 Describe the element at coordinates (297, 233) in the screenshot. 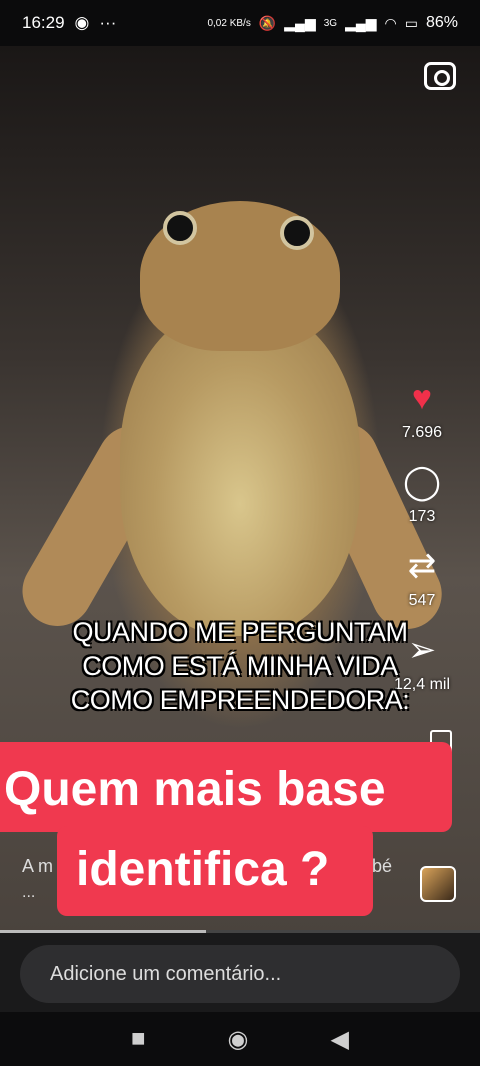

I see `frog-eye-right` at that location.